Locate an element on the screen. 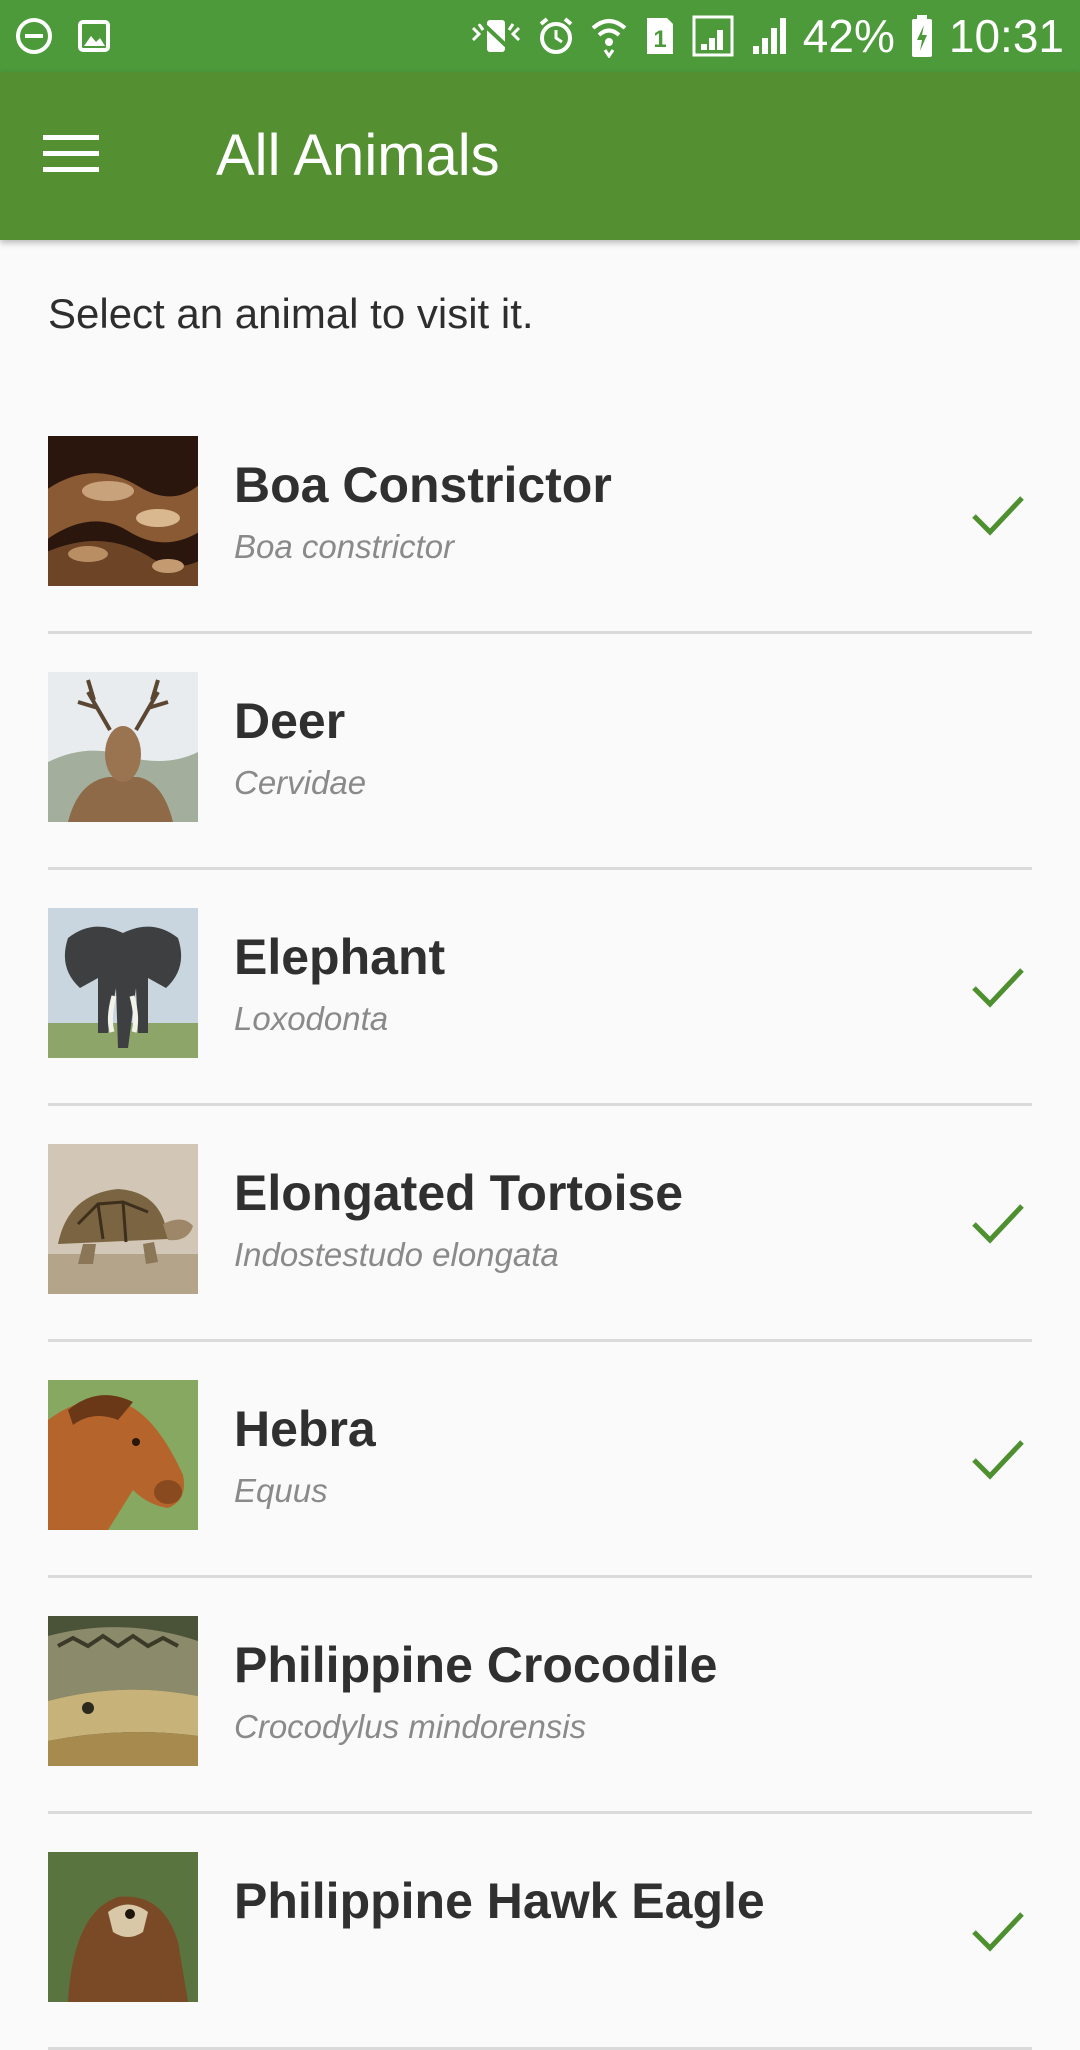 Image resolution: width=1080 pixels, height=2050 pixels. do-not-disturb-icon is located at coordinates (34, 36).